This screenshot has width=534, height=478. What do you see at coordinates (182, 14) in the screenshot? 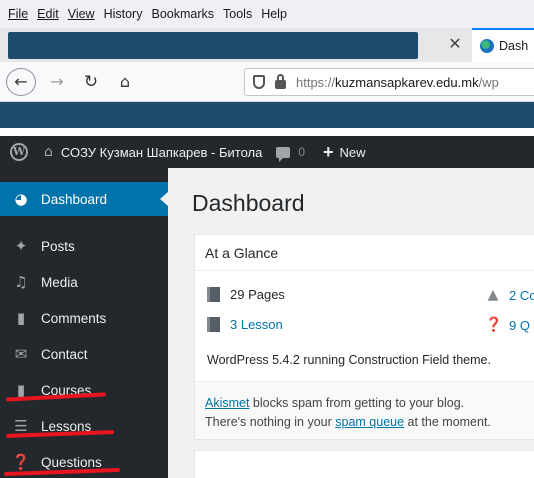
I see `menu-bookmarks: Bookmarks` at bounding box center [182, 14].